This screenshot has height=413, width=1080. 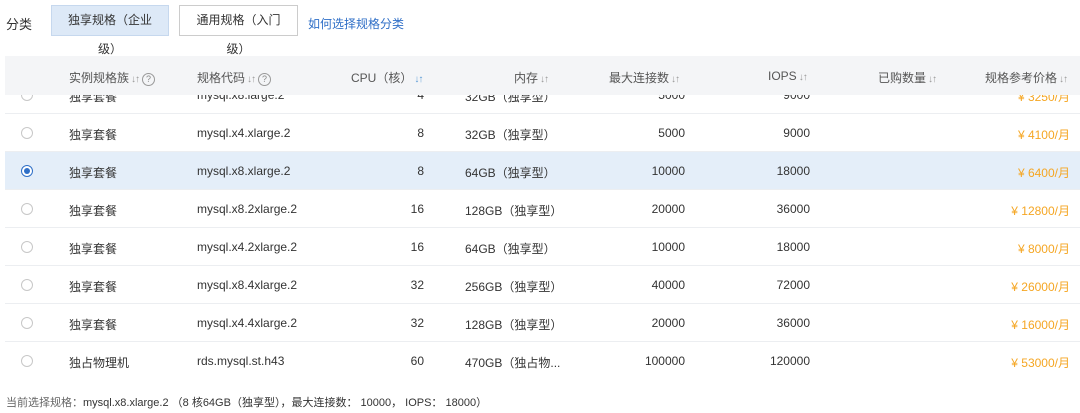 What do you see at coordinates (793, 285) in the screenshot?
I see `cell-iops: 72000` at bounding box center [793, 285].